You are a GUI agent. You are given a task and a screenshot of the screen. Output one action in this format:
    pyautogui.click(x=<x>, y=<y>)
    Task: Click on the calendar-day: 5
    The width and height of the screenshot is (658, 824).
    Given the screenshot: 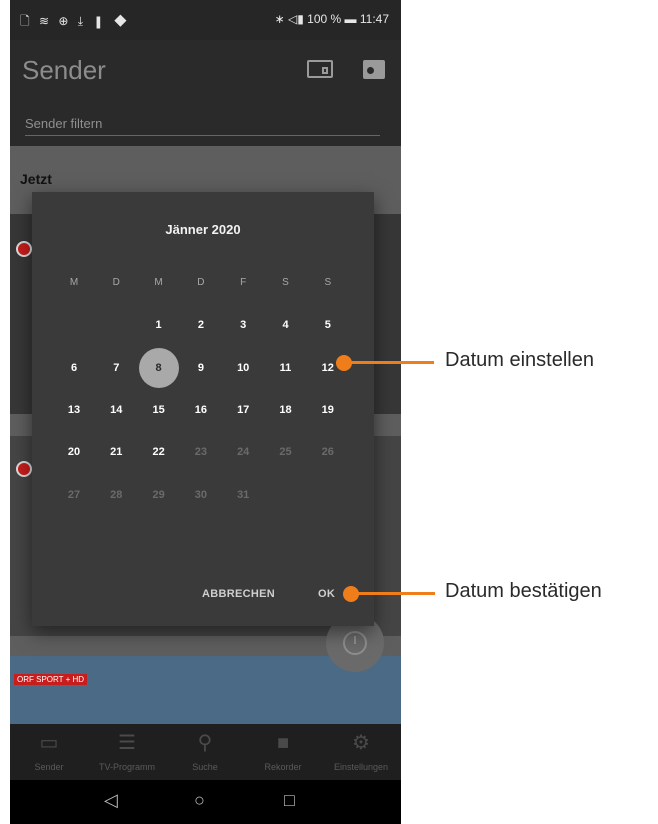 What is the action you would take?
    pyautogui.click(x=328, y=325)
    